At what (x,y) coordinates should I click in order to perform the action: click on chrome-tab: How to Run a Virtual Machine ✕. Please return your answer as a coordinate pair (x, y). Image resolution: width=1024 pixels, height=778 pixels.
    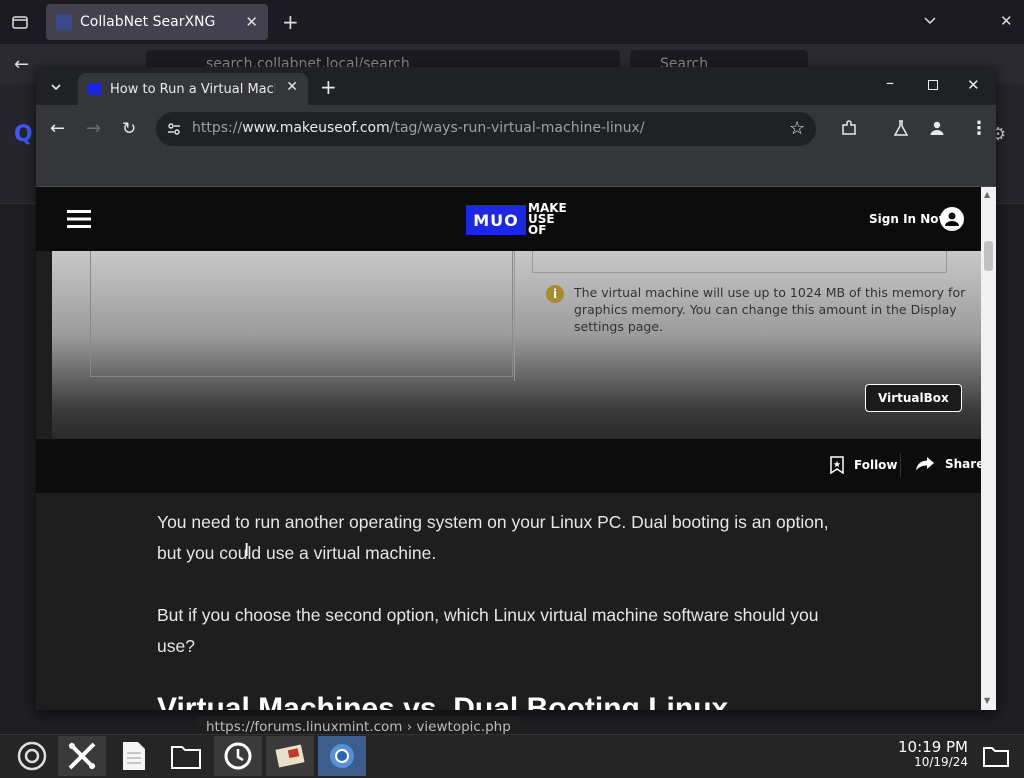
    Looking at the image, I should click on (193, 89).